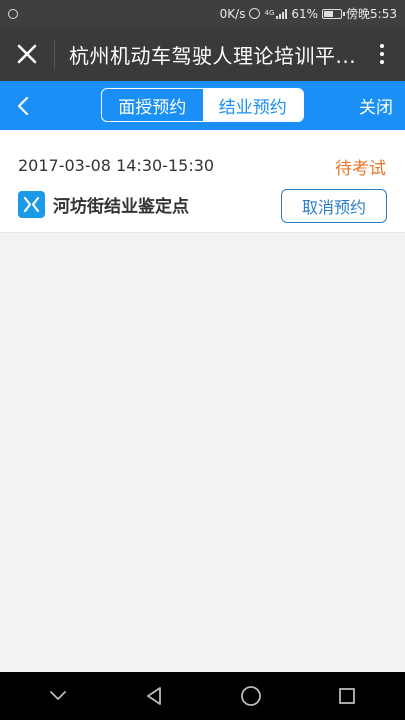  I want to click on alarm-icon, so click(255, 13).